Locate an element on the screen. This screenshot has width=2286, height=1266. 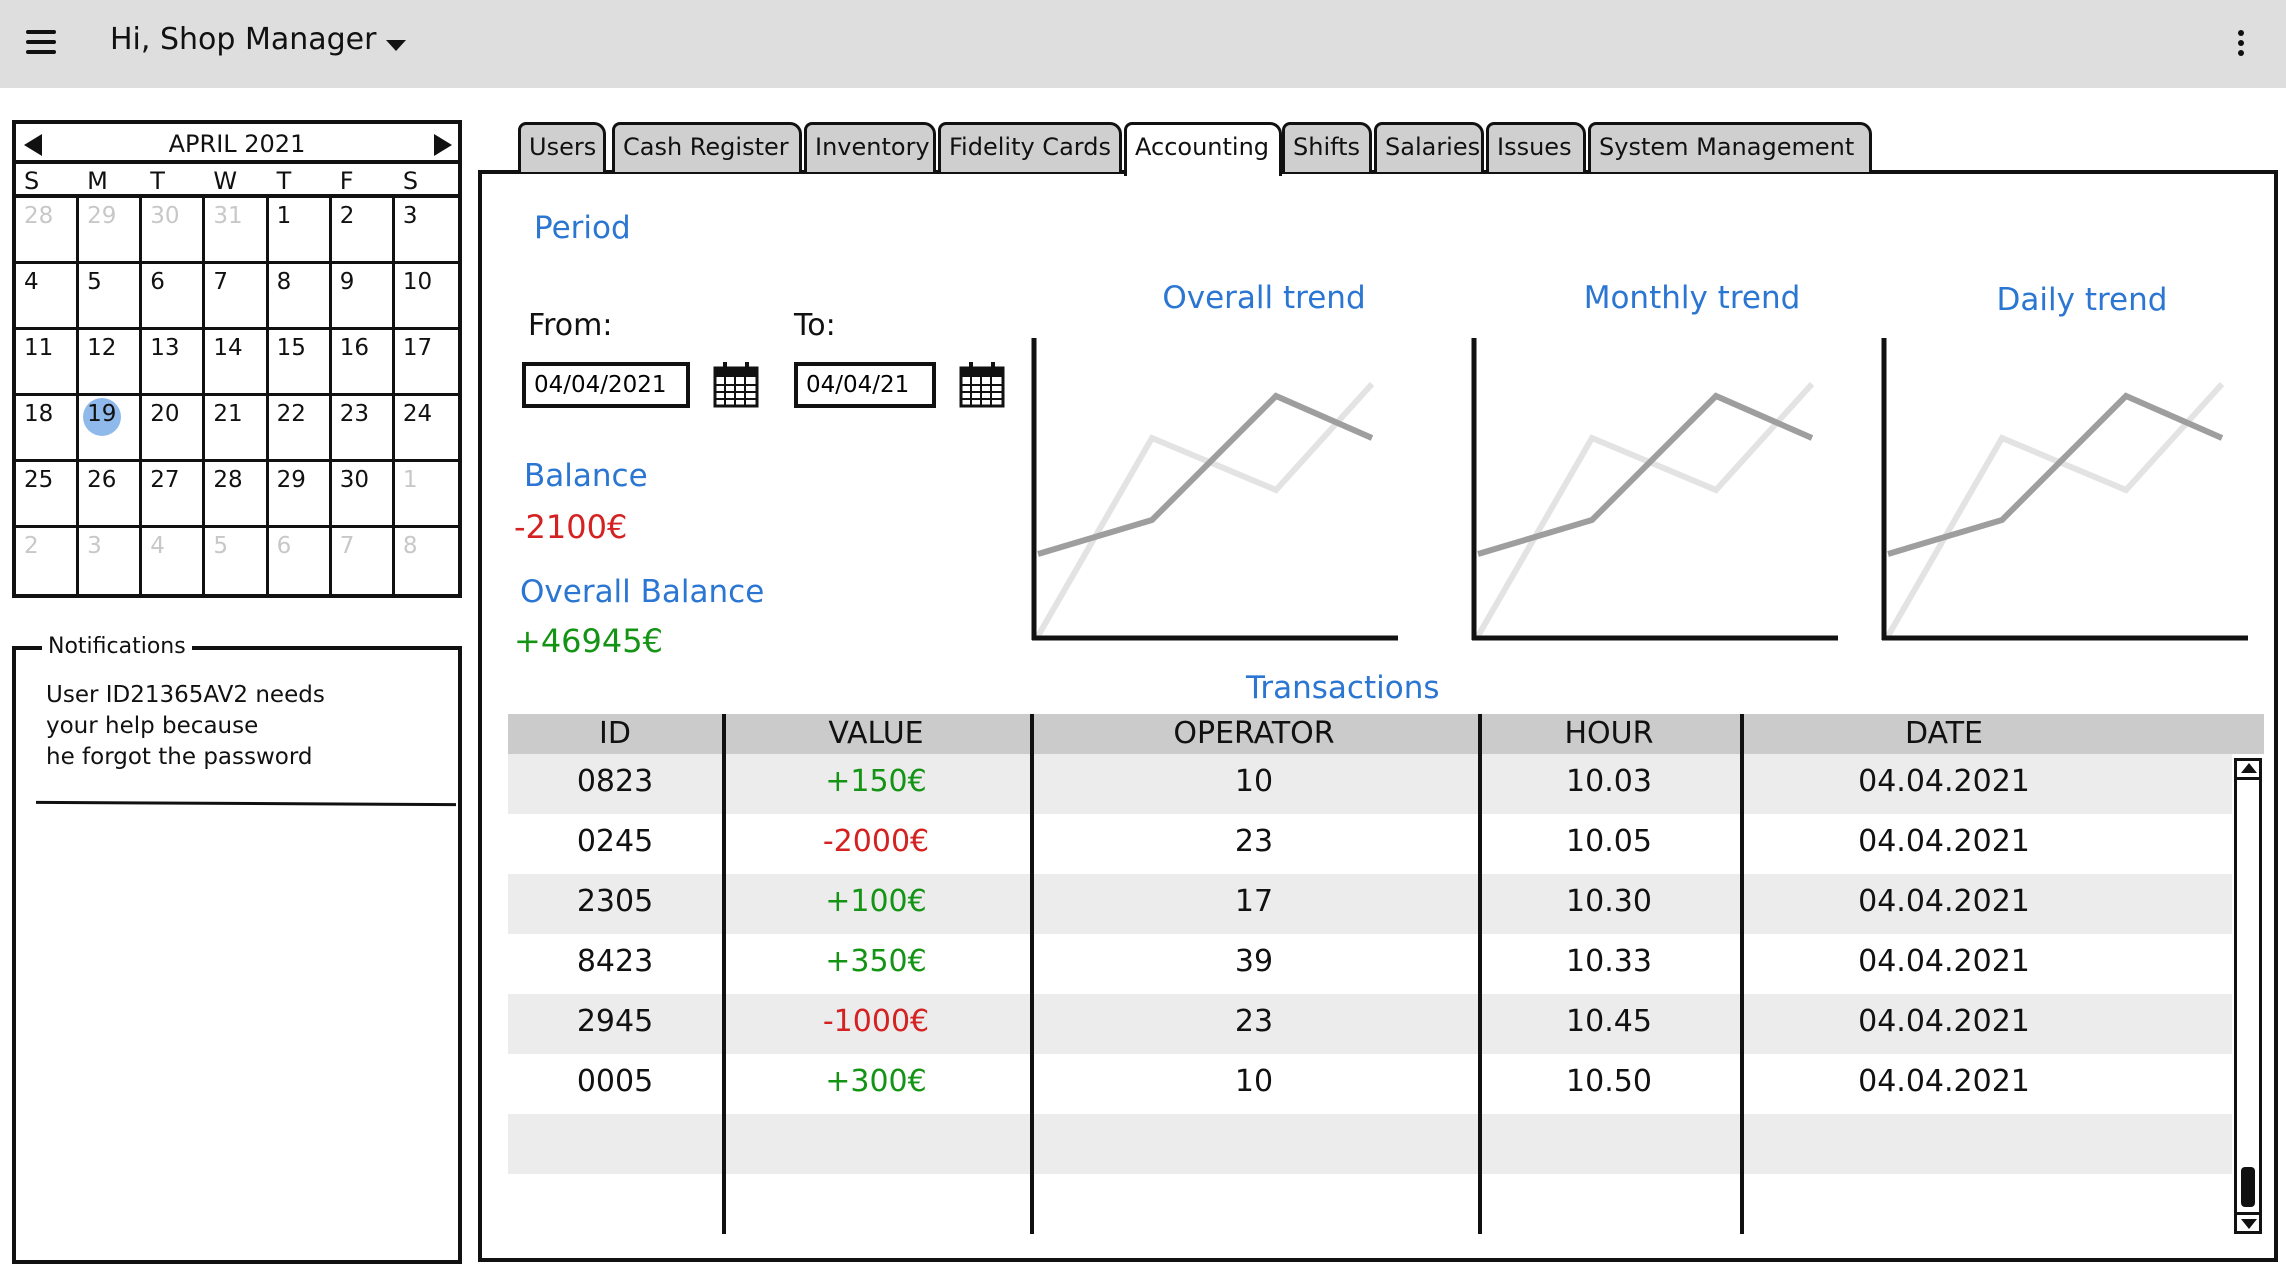
tab-system-management: System Management is located at coordinates (1730, 147).